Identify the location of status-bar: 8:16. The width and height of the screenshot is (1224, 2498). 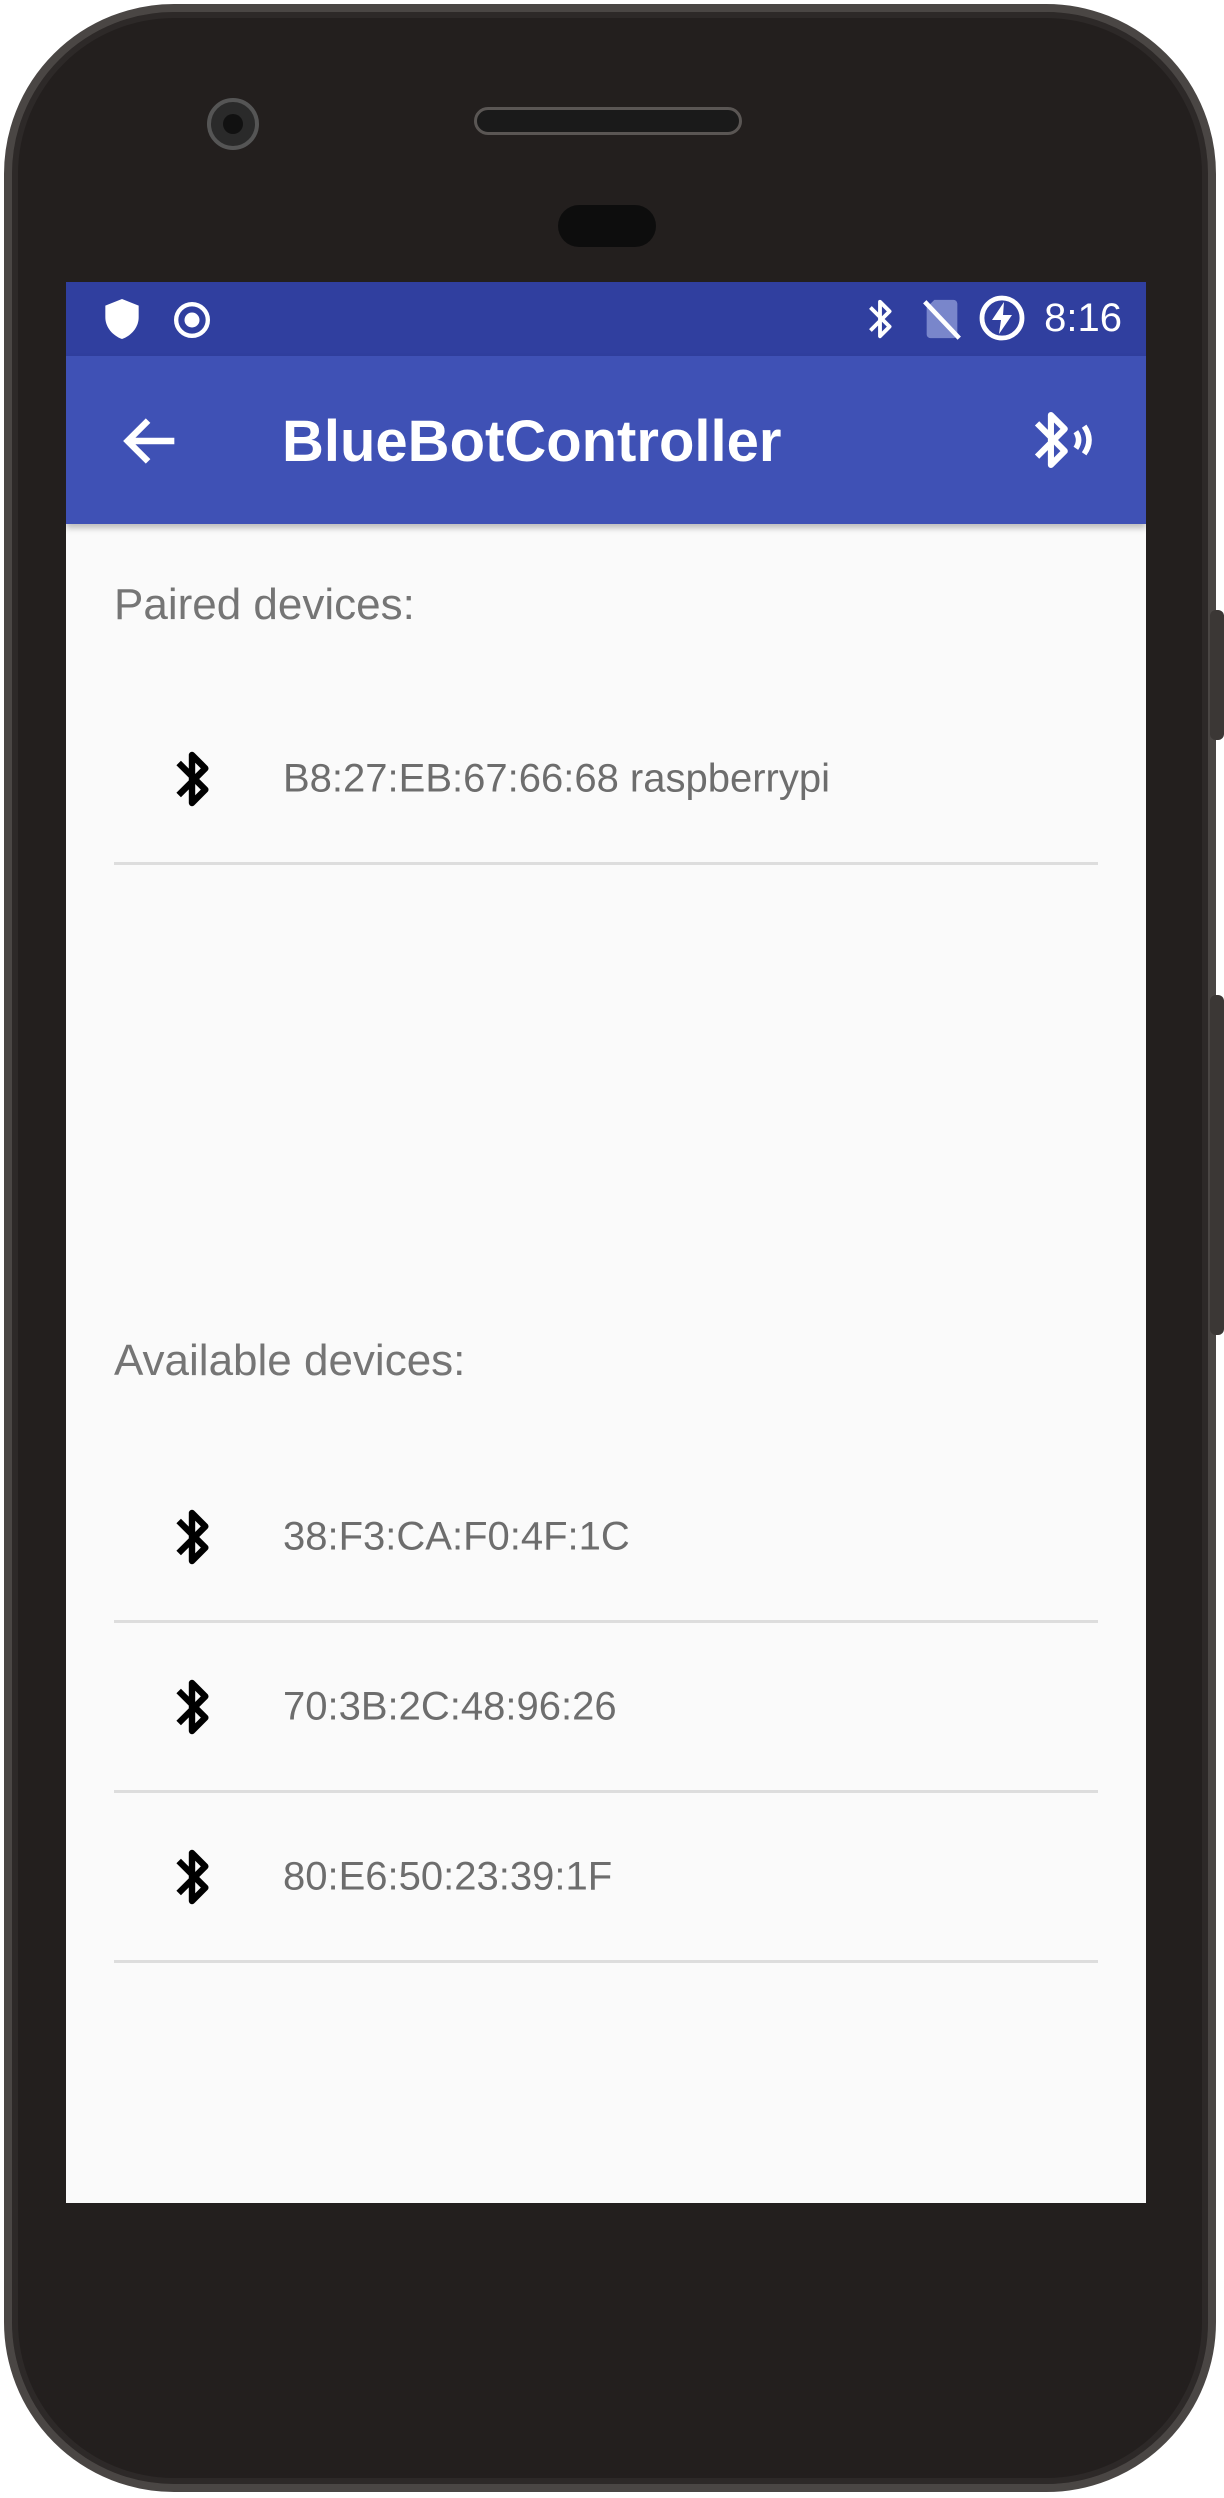
(606, 319).